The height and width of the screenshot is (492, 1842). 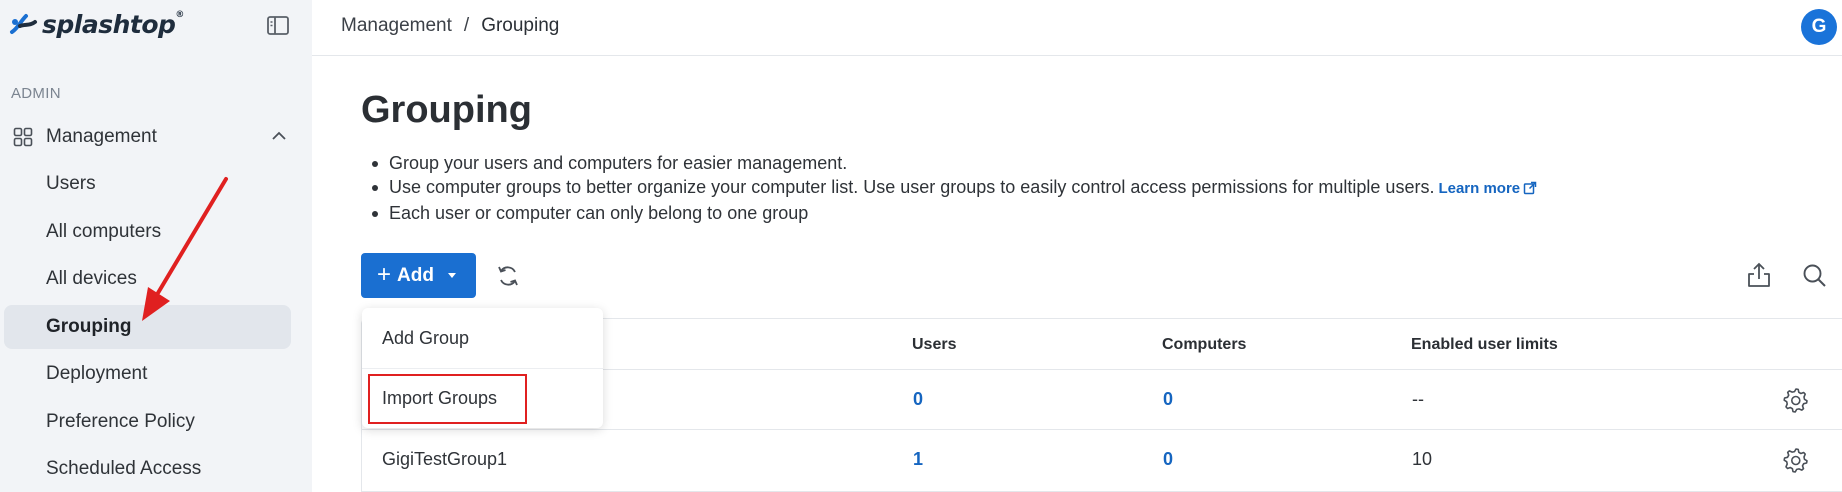 What do you see at coordinates (918, 459) in the screenshot?
I see `users-count-link: 1` at bounding box center [918, 459].